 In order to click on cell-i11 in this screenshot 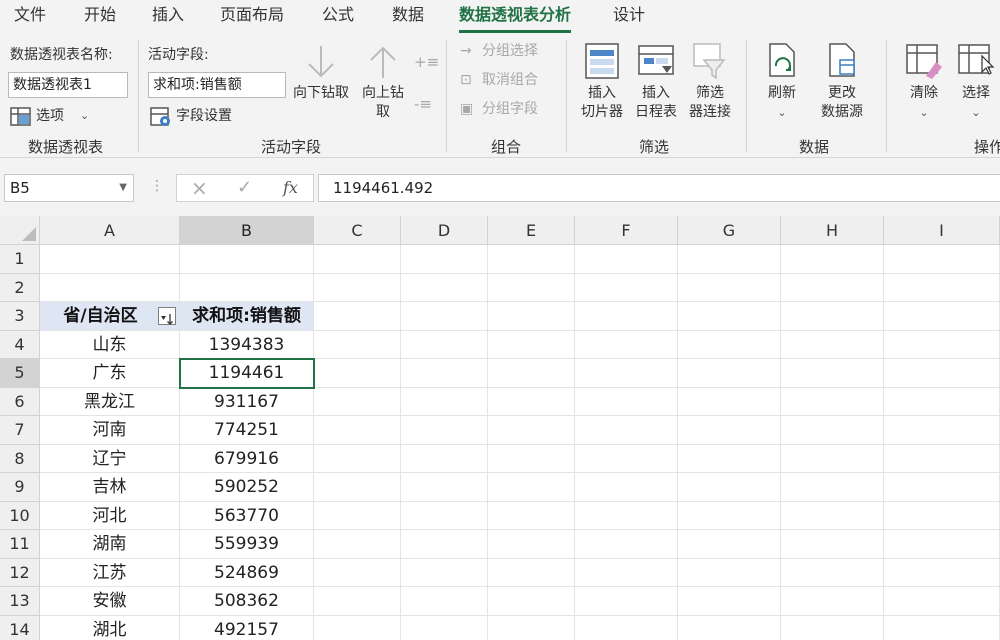, I will do `click(942, 544)`.